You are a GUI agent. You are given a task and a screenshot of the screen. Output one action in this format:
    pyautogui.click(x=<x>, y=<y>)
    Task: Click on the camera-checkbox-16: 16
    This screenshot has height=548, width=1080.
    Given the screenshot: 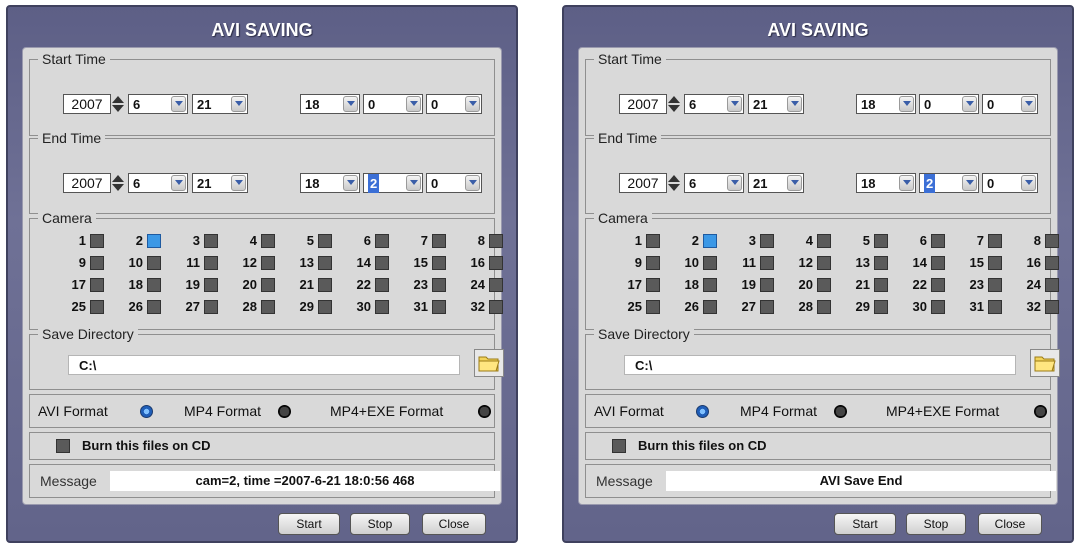 What is the action you would take?
    pyautogui.click(x=478, y=263)
    